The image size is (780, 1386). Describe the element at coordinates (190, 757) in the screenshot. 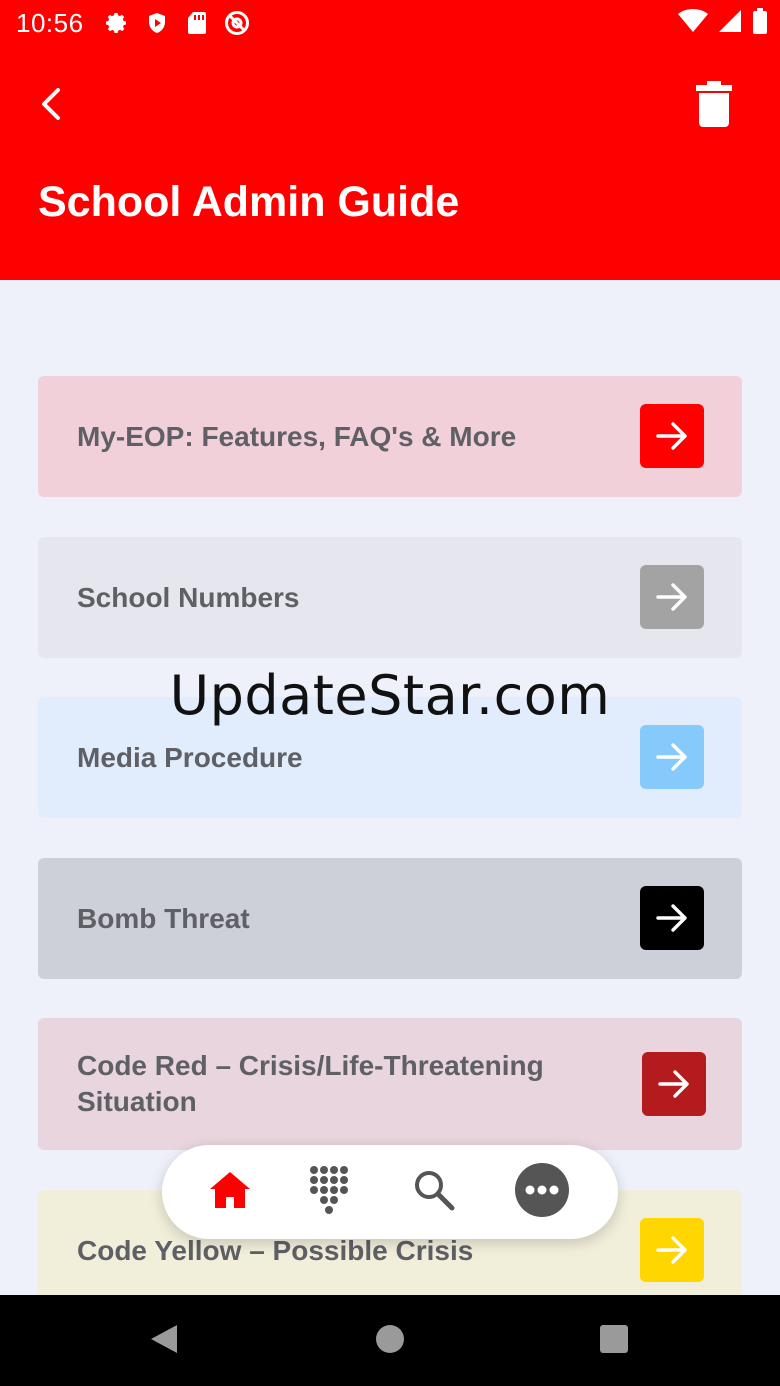

I see `card-label: Media Procedure` at that location.